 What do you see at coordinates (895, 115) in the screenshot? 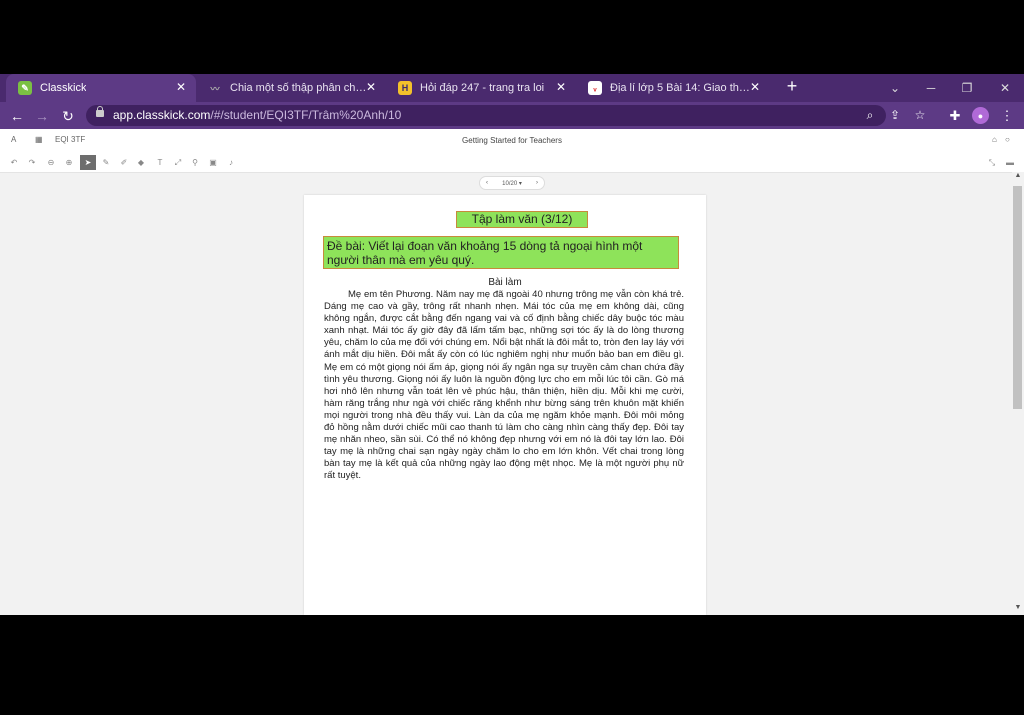
I see `share-icon: ⇪` at bounding box center [895, 115].